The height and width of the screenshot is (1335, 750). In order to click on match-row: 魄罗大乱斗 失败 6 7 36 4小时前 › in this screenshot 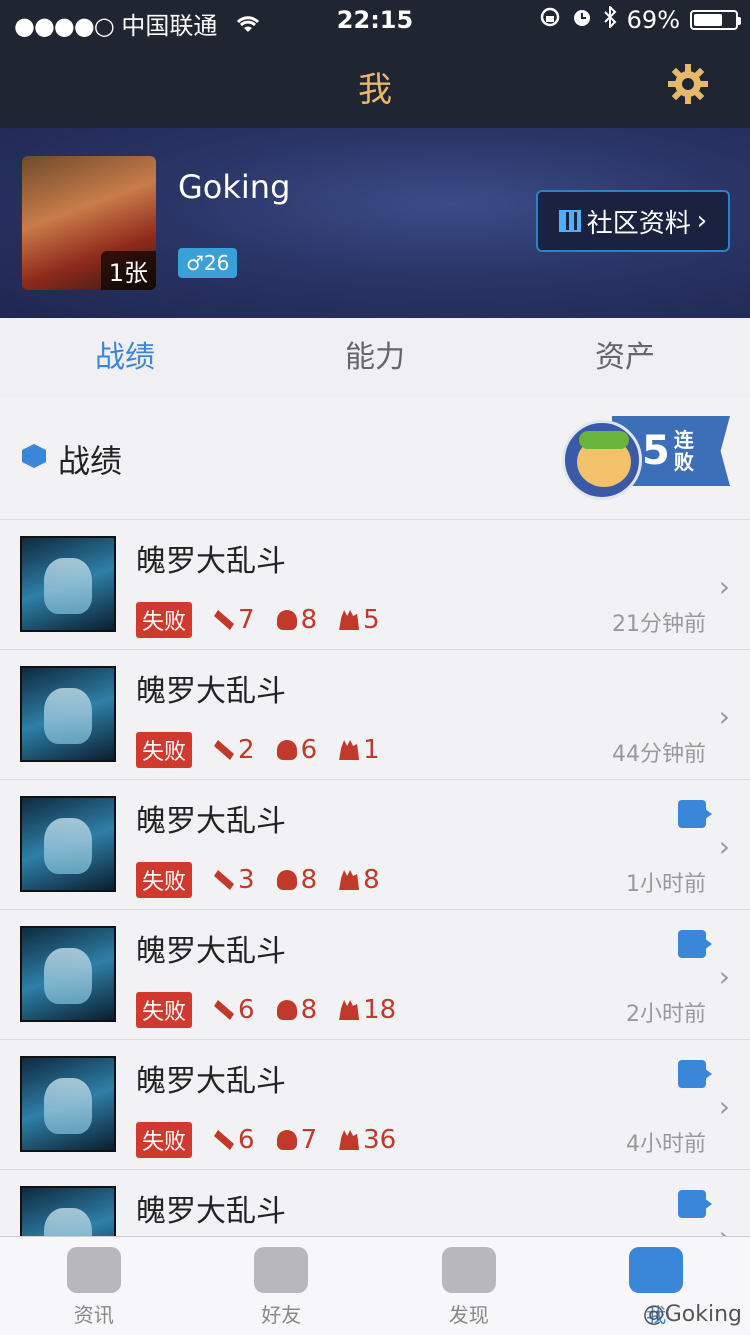, I will do `click(375, 1105)`.